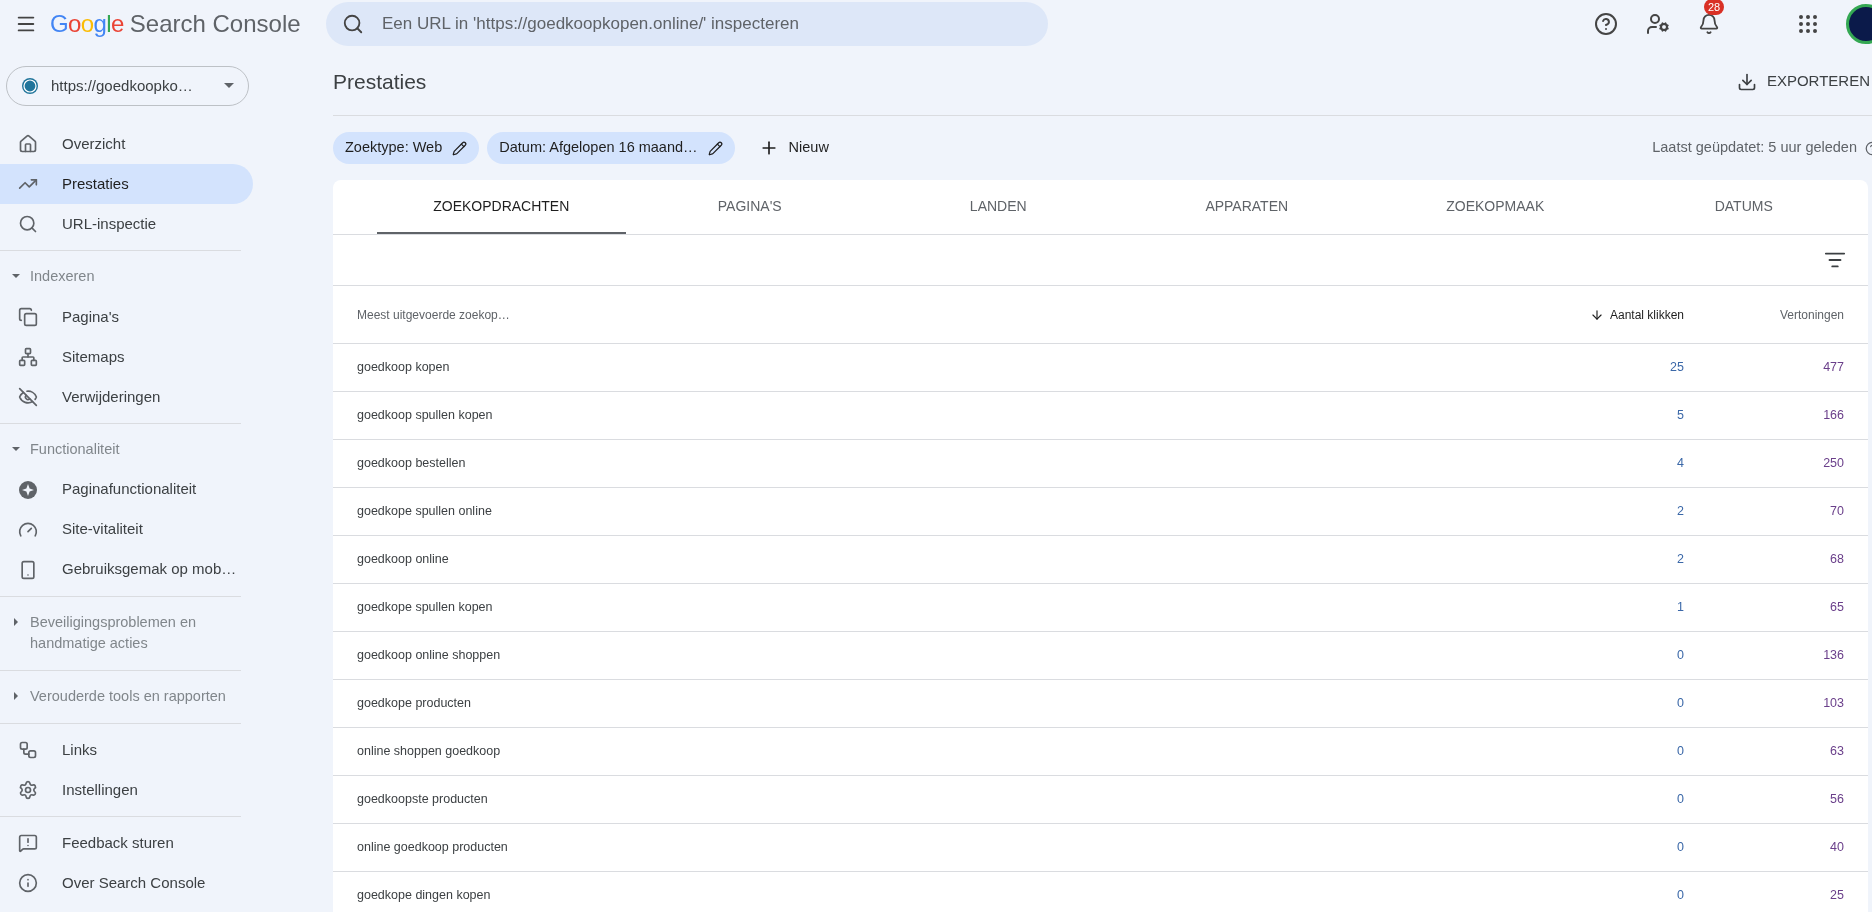  I want to click on clicks-cell-text: 4, so click(1680, 464).